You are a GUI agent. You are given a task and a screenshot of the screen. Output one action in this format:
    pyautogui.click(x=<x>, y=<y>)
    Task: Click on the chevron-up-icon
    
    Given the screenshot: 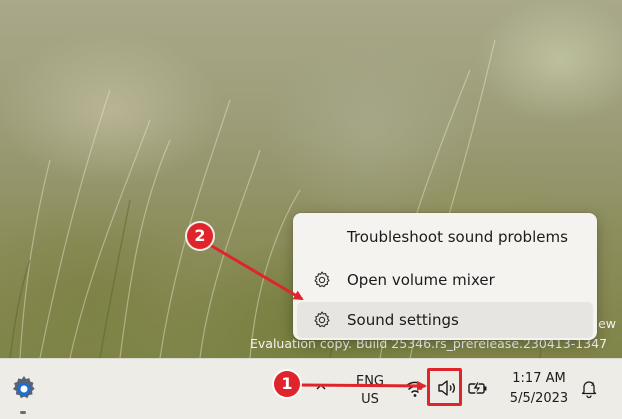 What is the action you would take?
    pyautogui.click(x=321, y=387)
    